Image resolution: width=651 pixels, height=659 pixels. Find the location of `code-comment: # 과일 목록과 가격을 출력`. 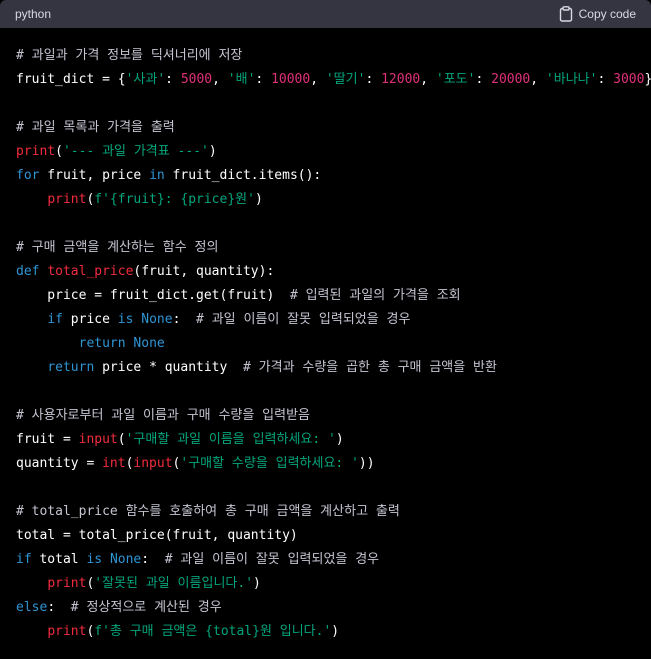

code-comment: # 과일 목록과 가격을 출력 is located at coordinates (95, 127).